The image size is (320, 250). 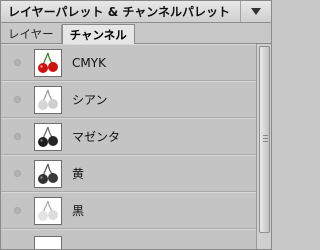 I want to click on channel-name: マゼンタ, so click(x=96, y=137).